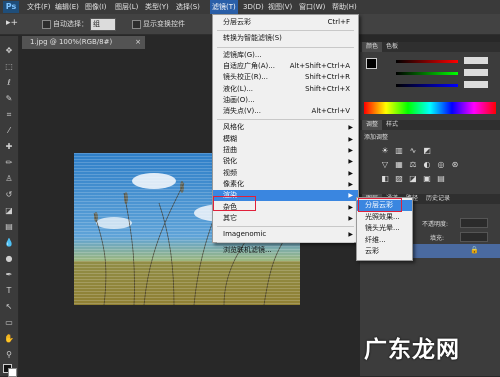  I want to click on gradient-tool-icon: ▤, so click(9, 227).